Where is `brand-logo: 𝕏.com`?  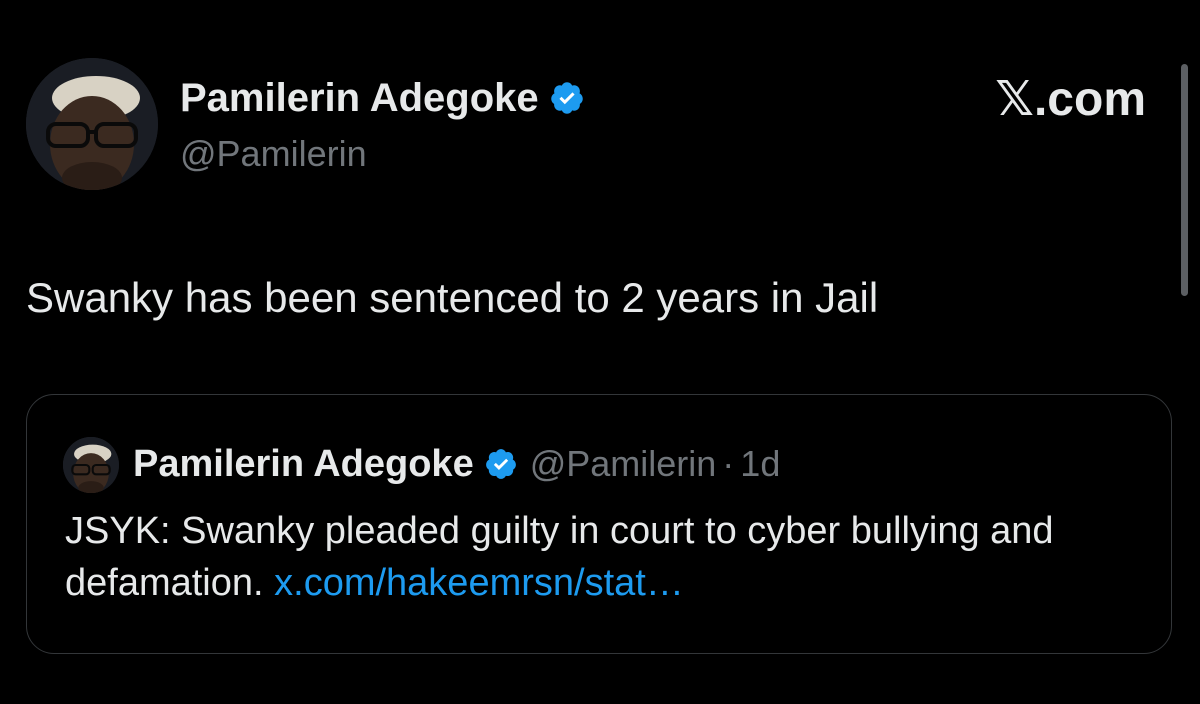 brand-logo: 𝕏.com is located at coordinates (1070, 99).